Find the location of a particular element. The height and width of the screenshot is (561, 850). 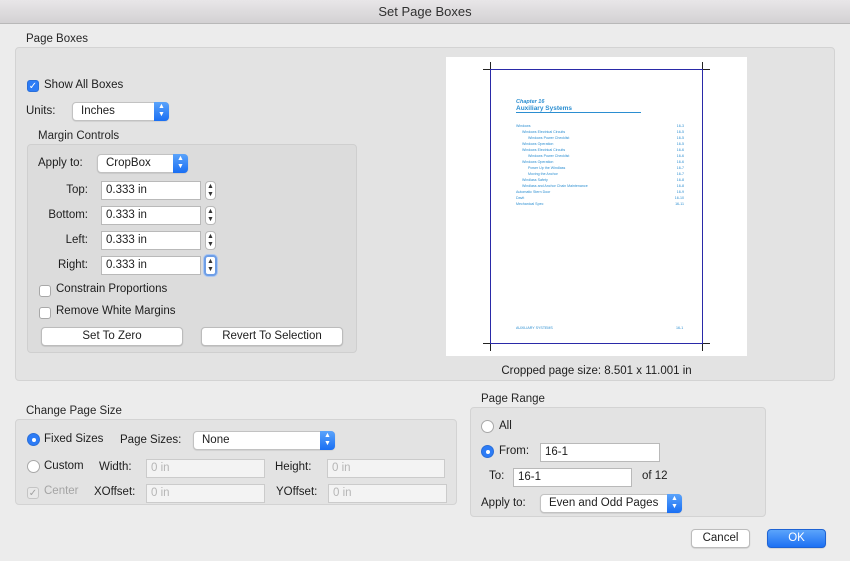

right-label: Right: is located at coordinates (72, 265).